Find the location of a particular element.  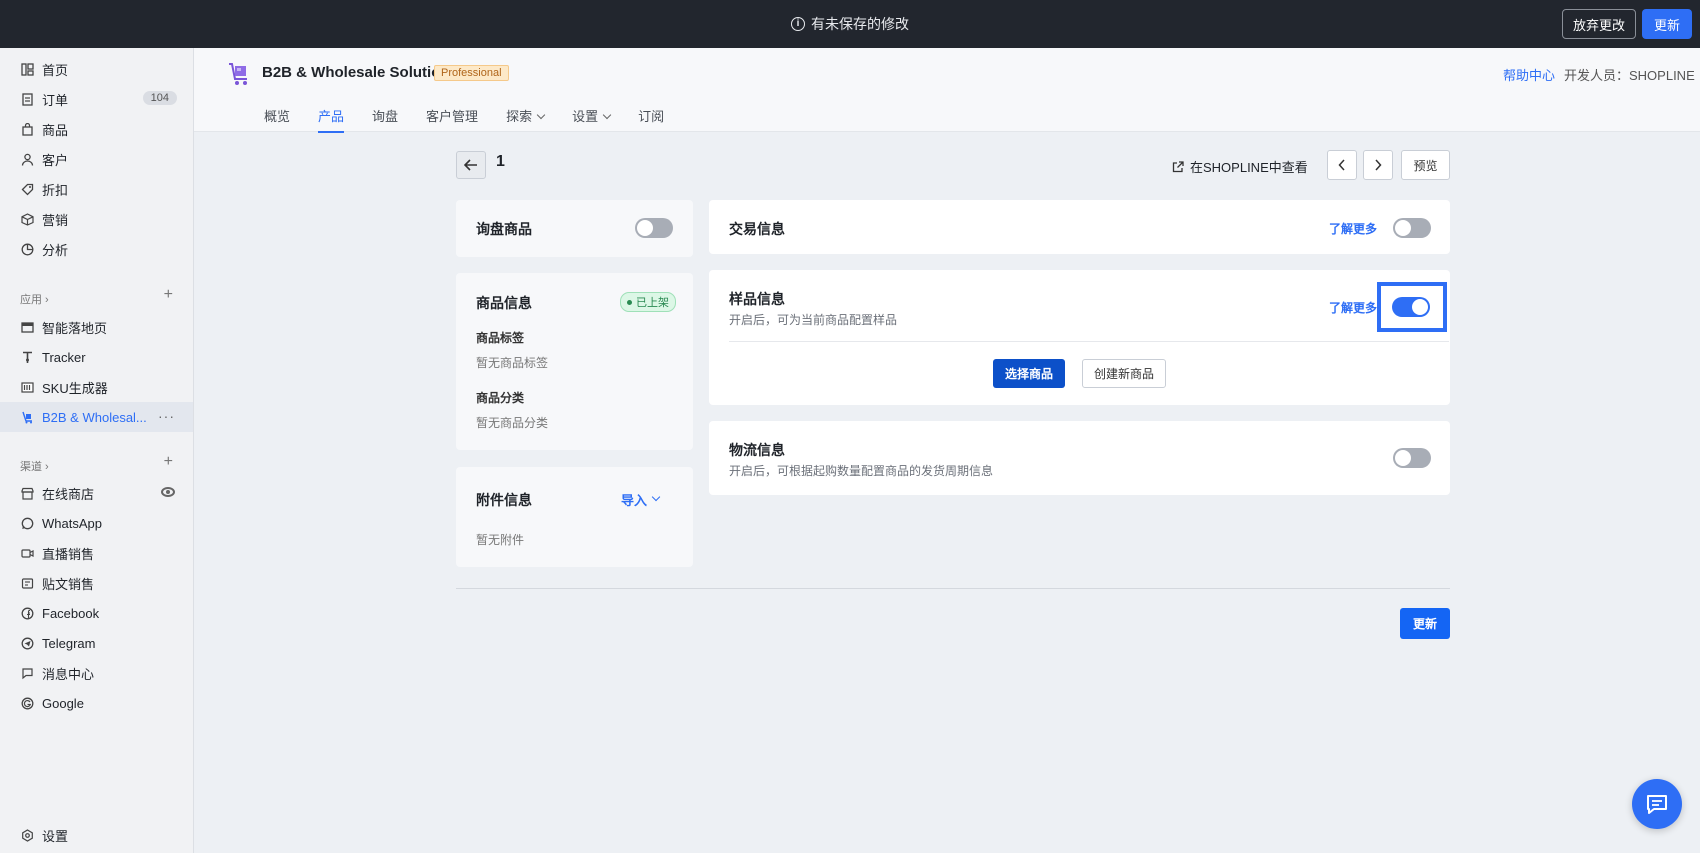

sample-divider is located at coordinates (1089, 341).